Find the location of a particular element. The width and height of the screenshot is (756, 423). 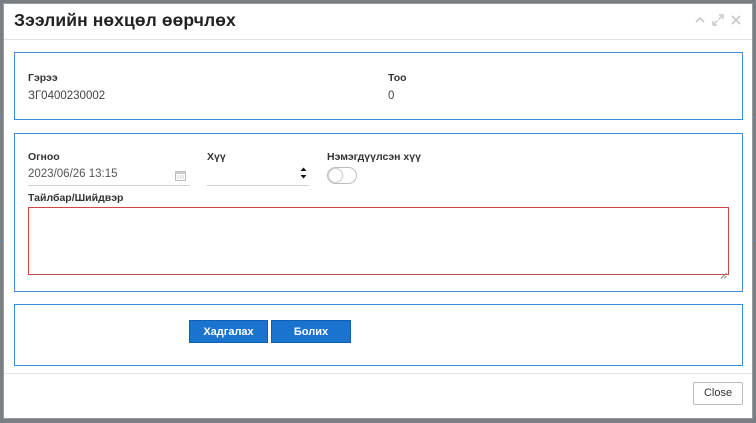

rate-input is located at coordinates (258, 176).